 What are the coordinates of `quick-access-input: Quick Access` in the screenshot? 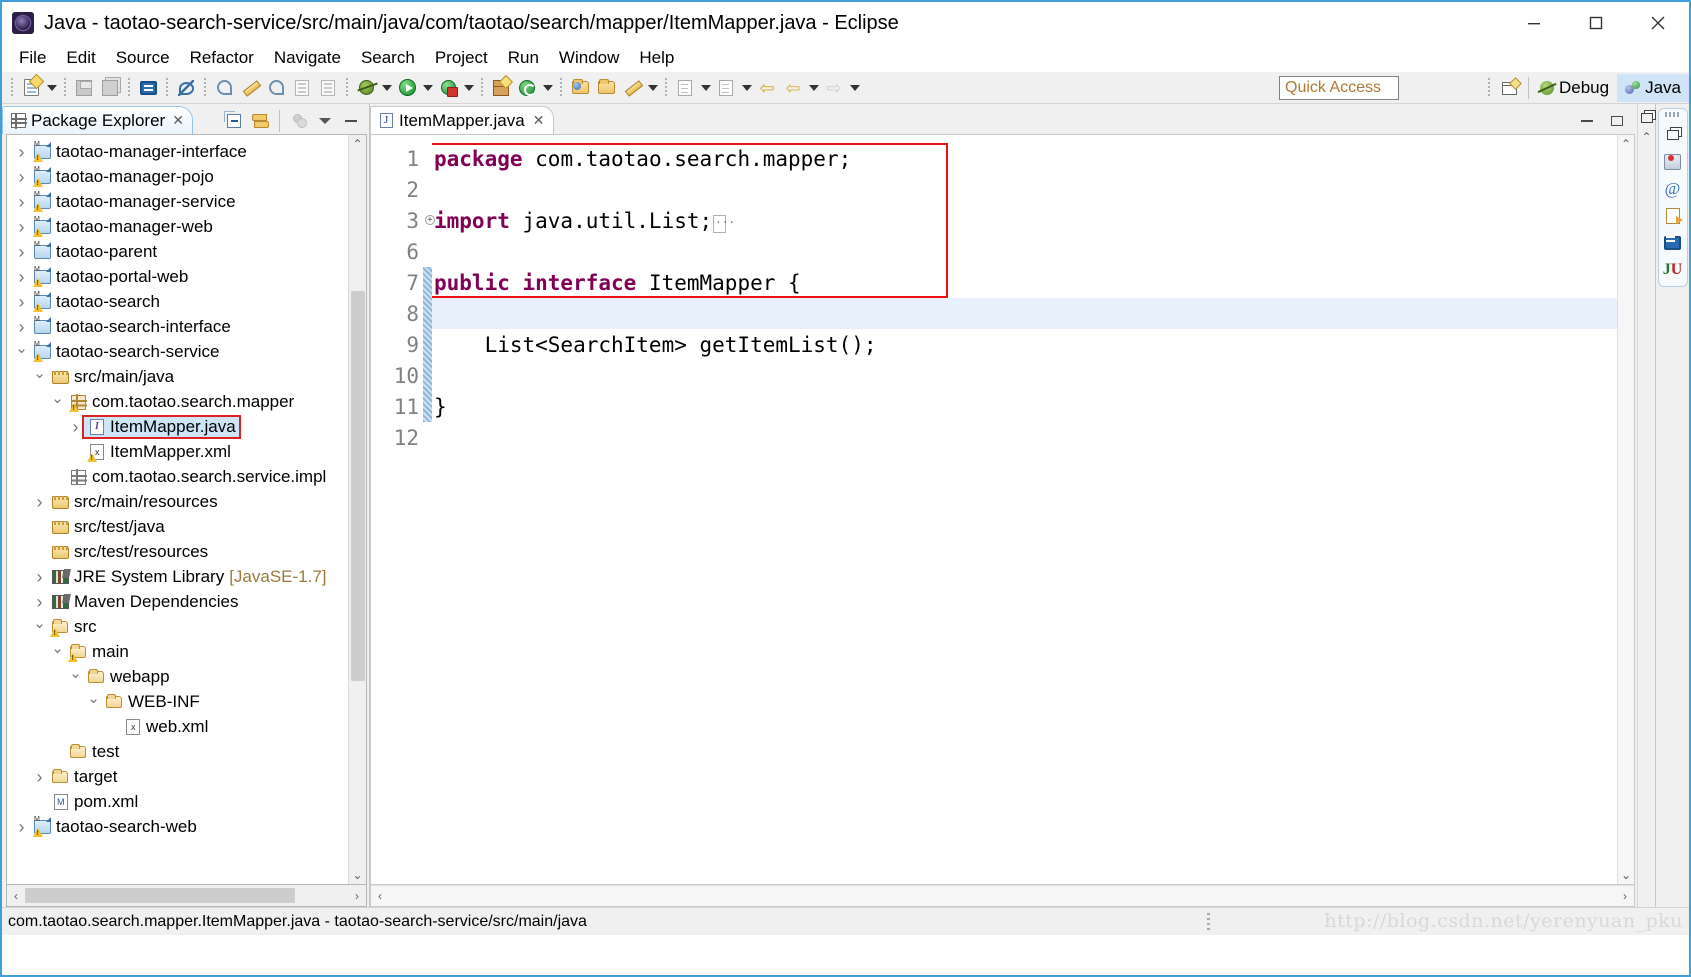 It's located at (1339, 88).